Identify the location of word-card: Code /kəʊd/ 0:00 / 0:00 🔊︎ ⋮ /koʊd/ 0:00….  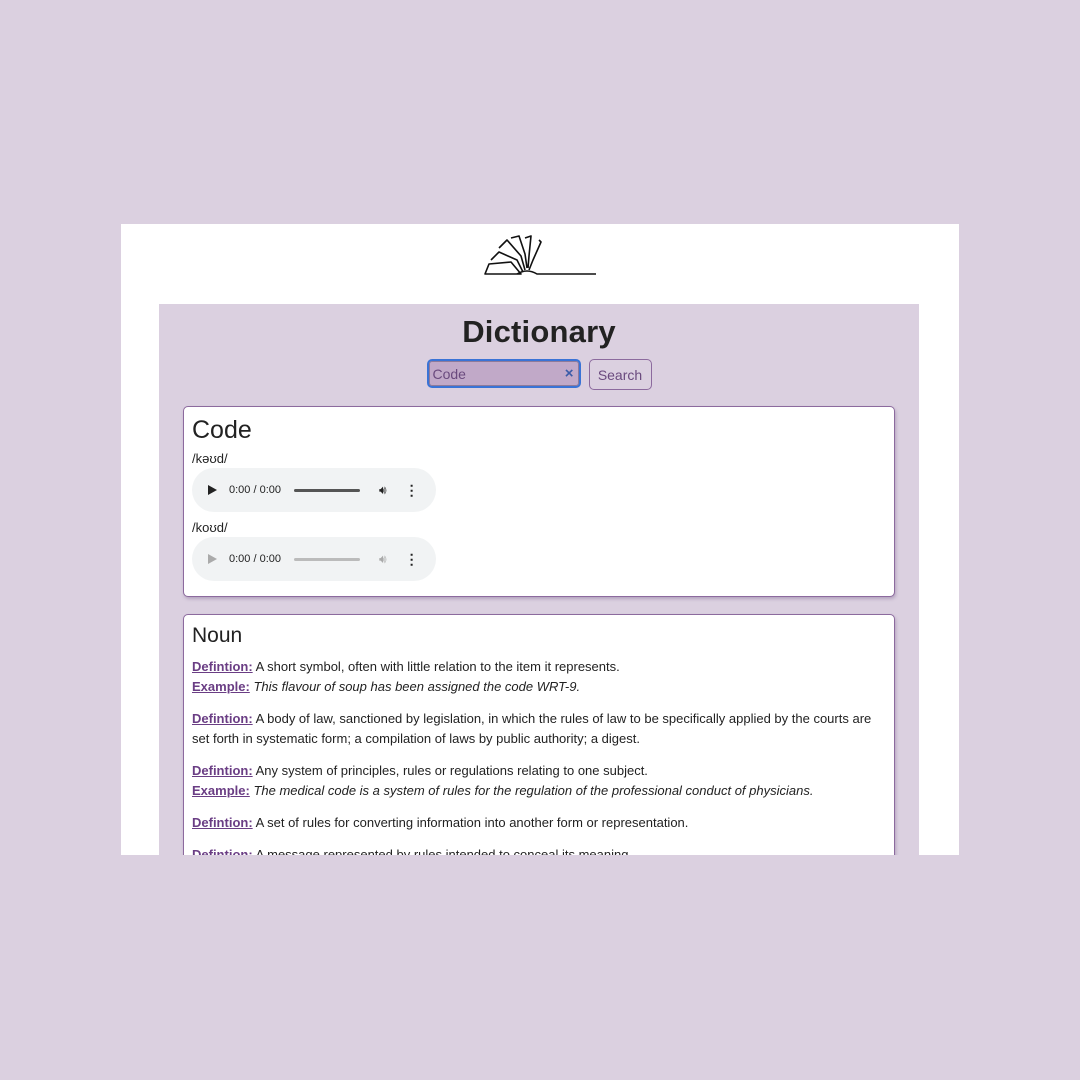
(539, 501).